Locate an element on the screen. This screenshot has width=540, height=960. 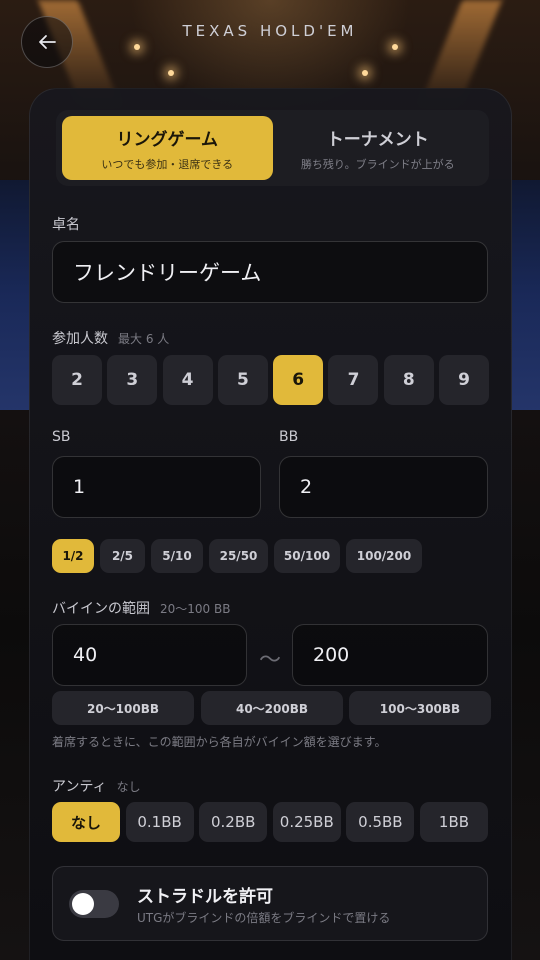
ante-option: 1BB is located at coordinates (453, 822).